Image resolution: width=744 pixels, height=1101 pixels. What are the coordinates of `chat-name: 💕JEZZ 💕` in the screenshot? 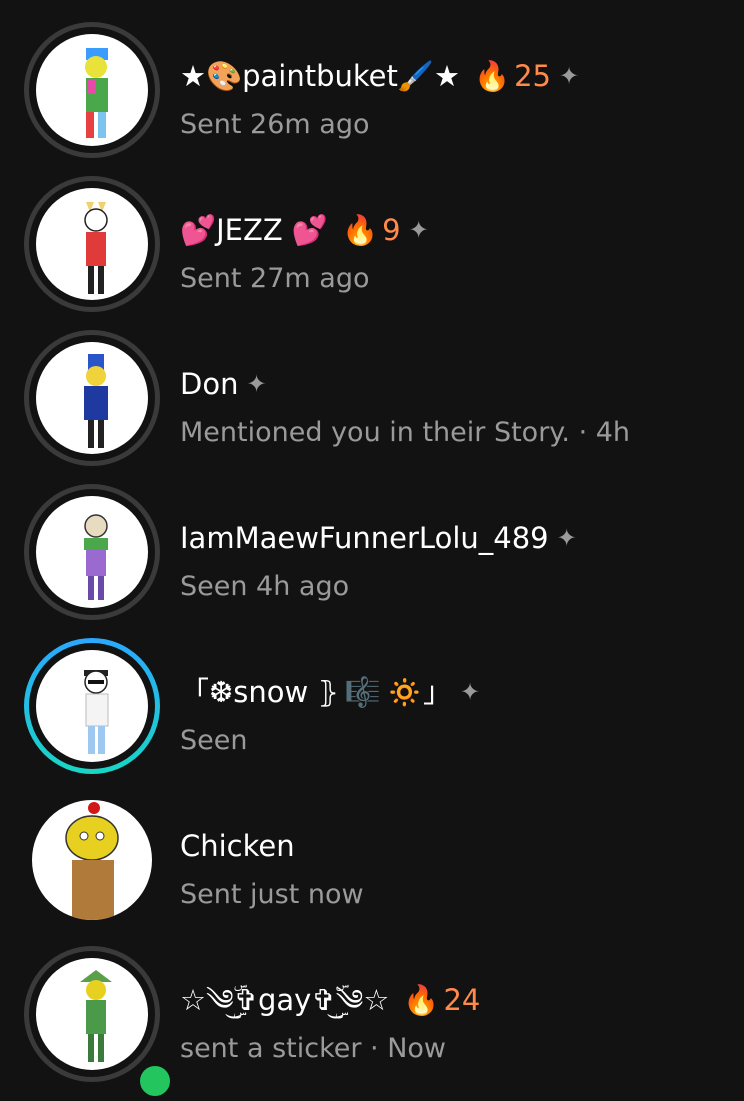 It's located at (254, 230).